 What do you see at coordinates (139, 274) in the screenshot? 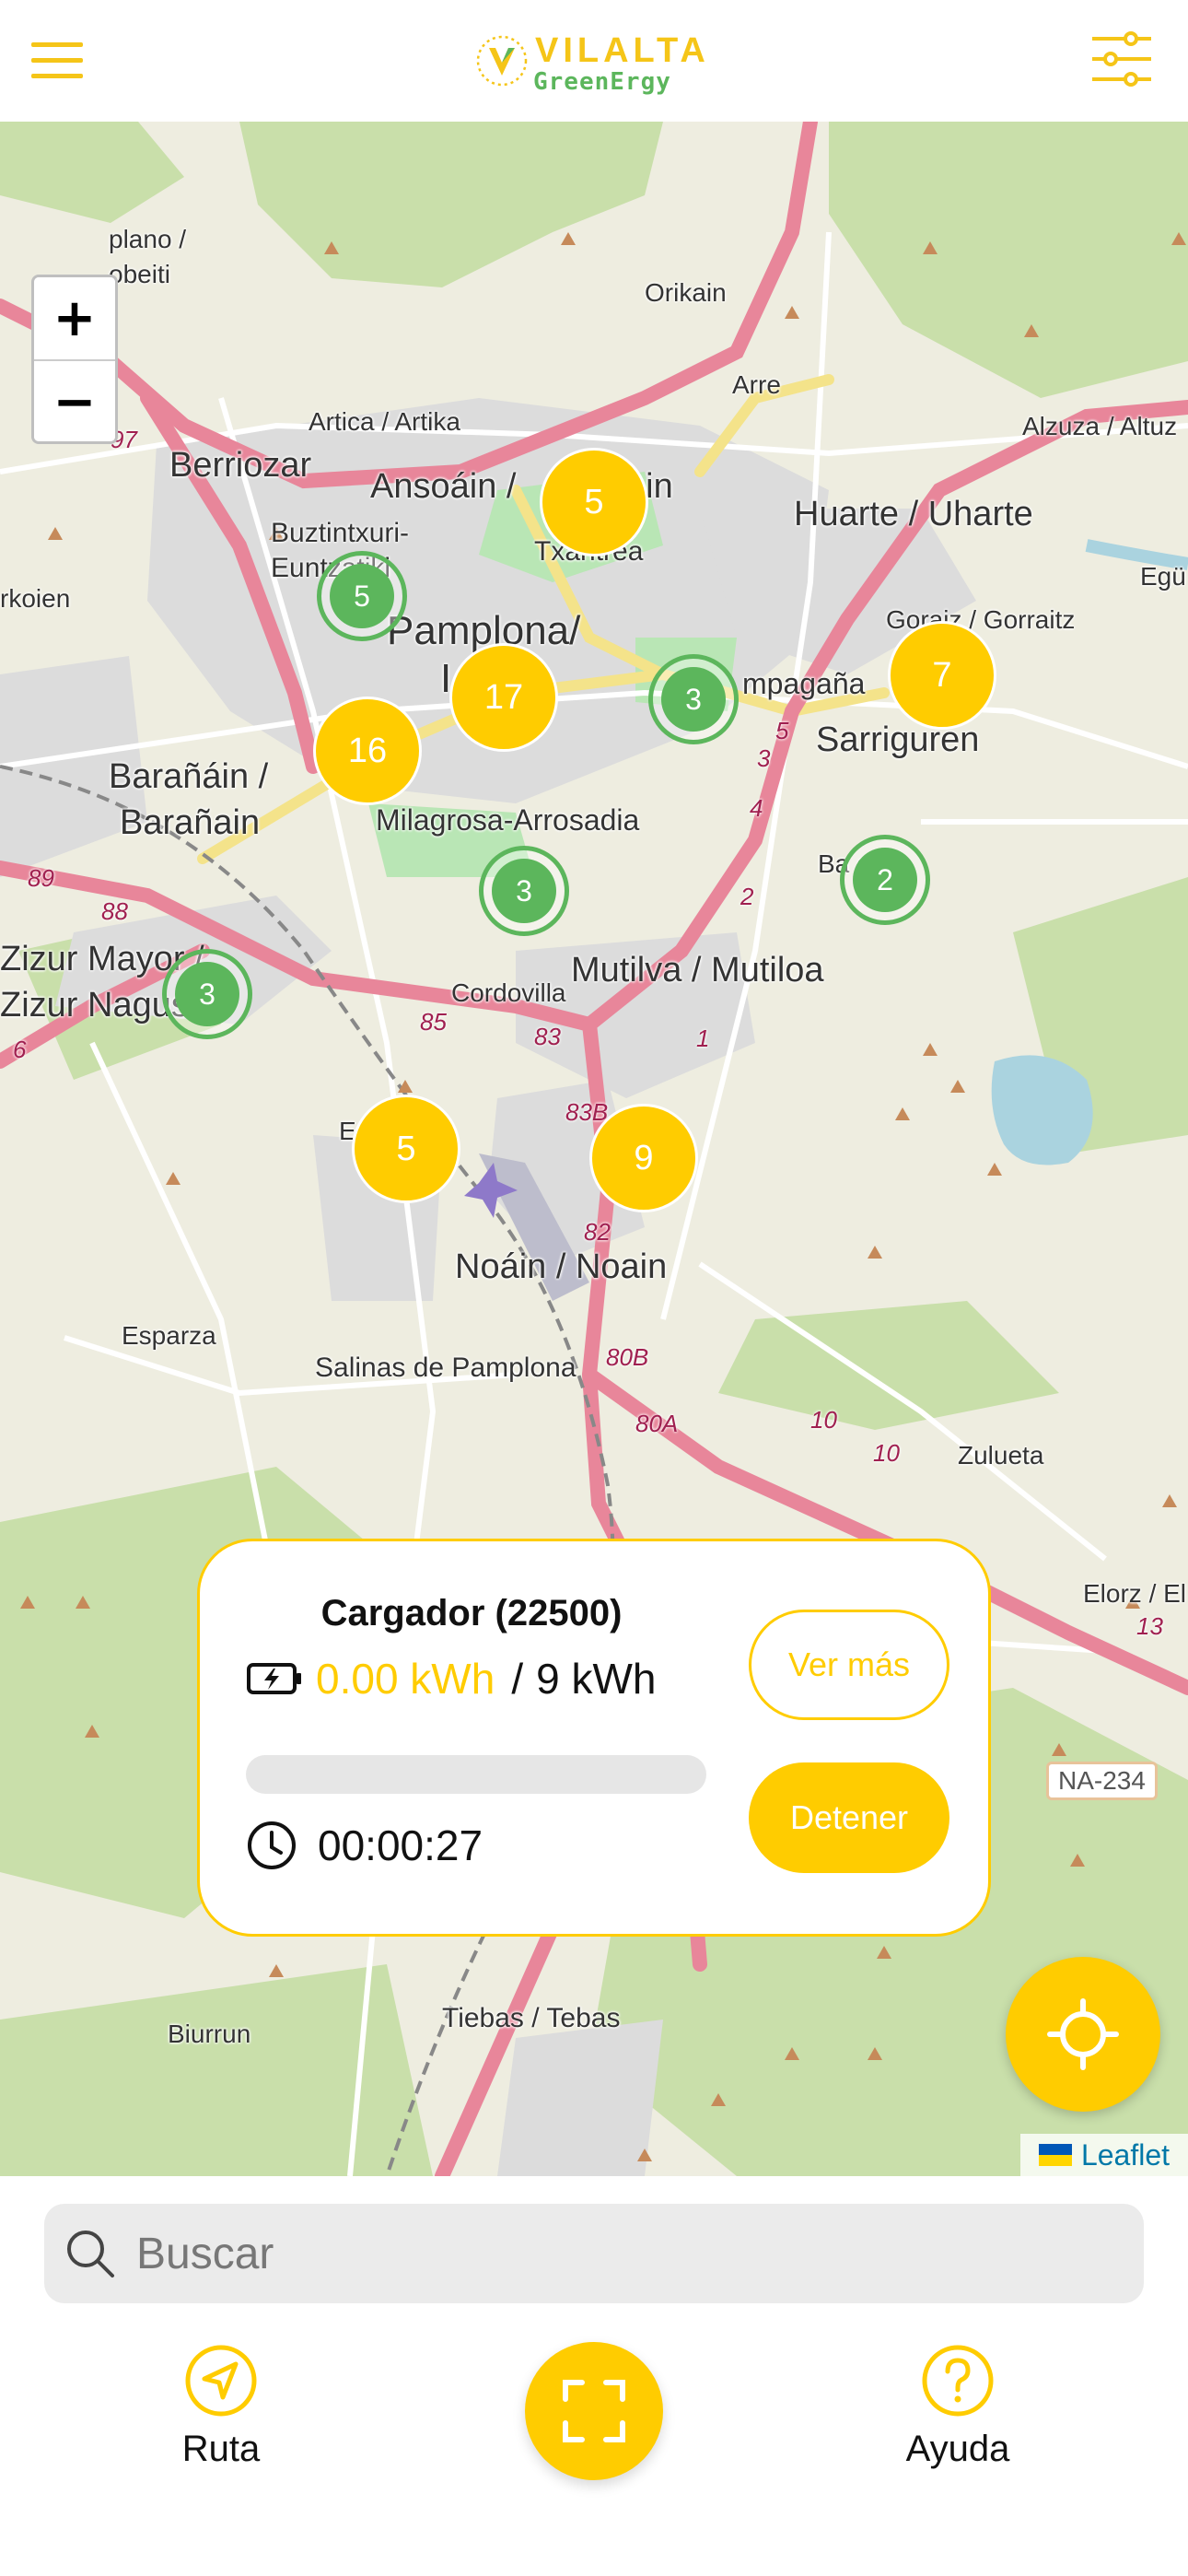
I see `place-label: obeiti` at bounding box center [139, 274].